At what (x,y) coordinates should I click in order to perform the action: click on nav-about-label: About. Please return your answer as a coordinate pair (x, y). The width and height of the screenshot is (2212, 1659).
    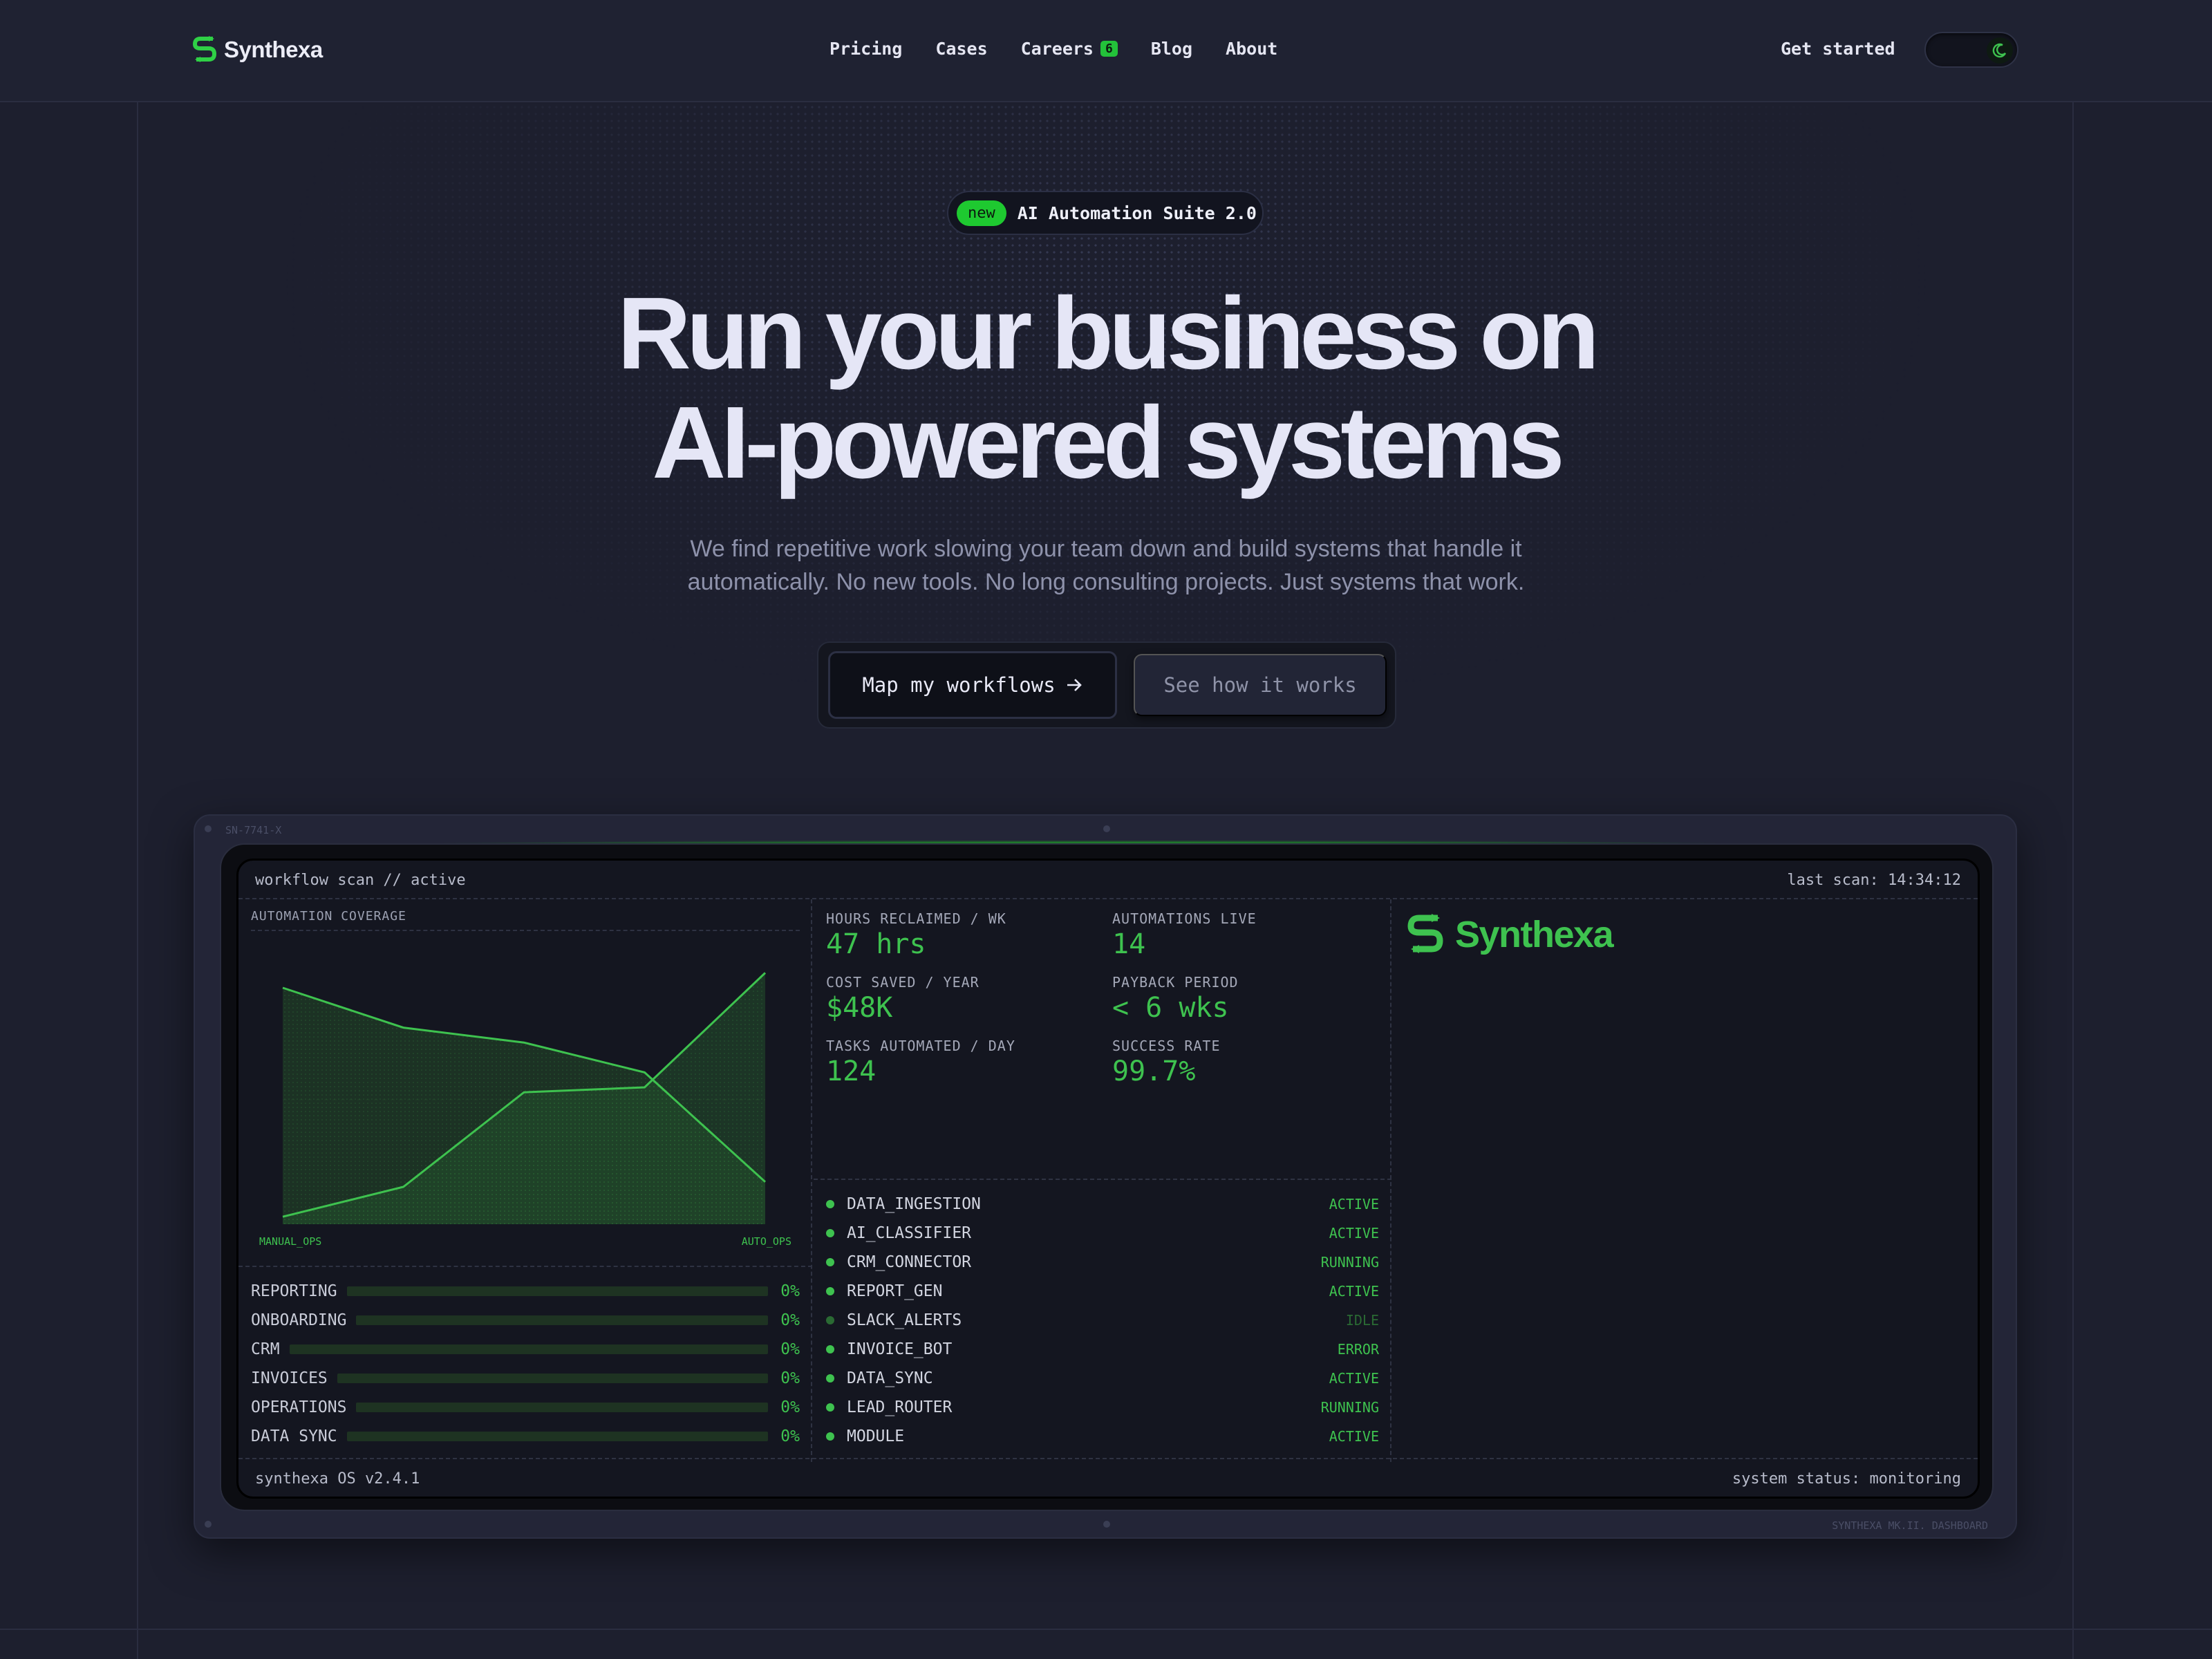
    Looking at the image, I should click on (1252, 49).